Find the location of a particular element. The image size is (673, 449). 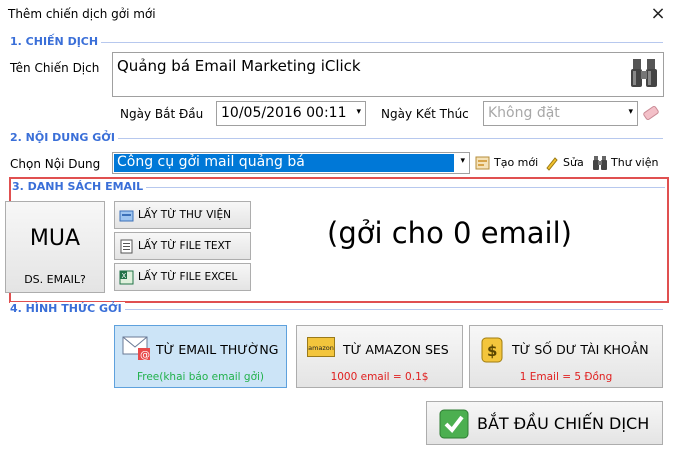

from-excel-file-button: X LẤY TỪ FILE EXCEL is located at coordinates (182, 277).